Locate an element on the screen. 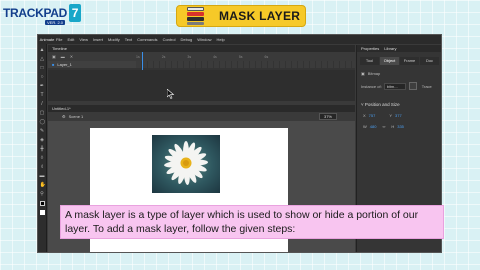 The height and width of the screenshot is (270, 480). x-label: X is located at coordinates (364, 115).